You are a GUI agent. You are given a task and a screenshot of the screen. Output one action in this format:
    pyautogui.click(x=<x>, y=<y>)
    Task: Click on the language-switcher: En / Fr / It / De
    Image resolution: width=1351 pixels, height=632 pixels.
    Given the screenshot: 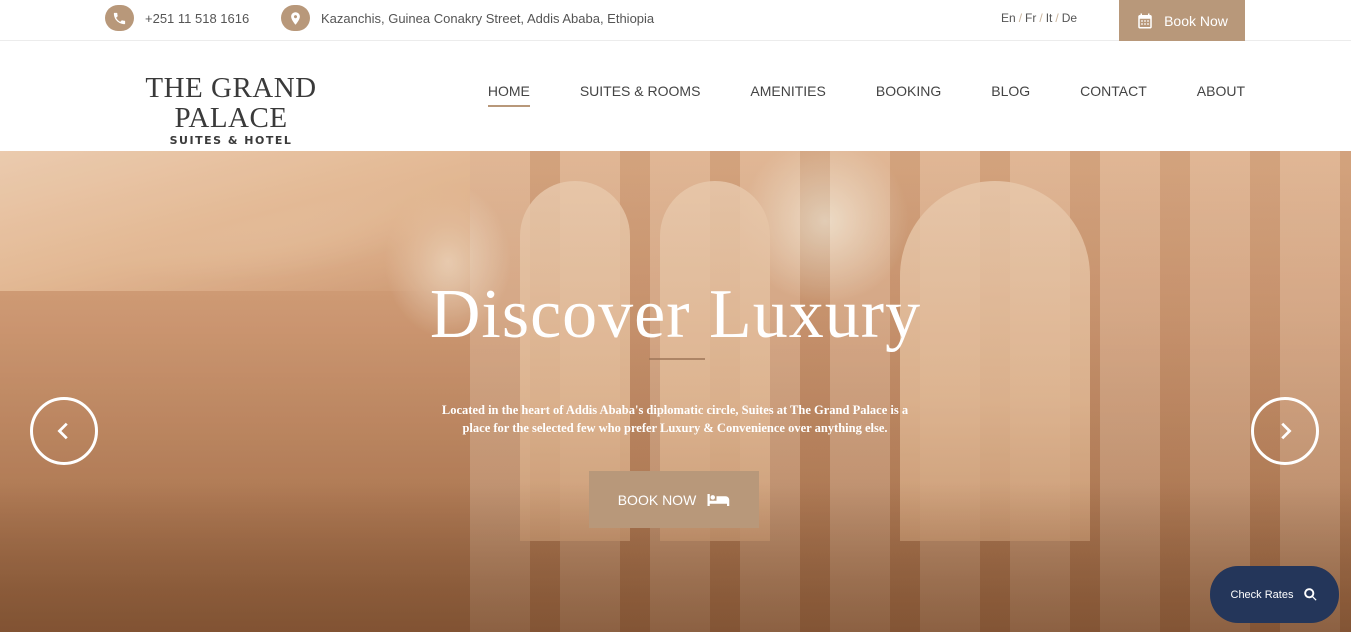 What is the action you would take?
    pyautogui.click(x=1039, y=18)
    